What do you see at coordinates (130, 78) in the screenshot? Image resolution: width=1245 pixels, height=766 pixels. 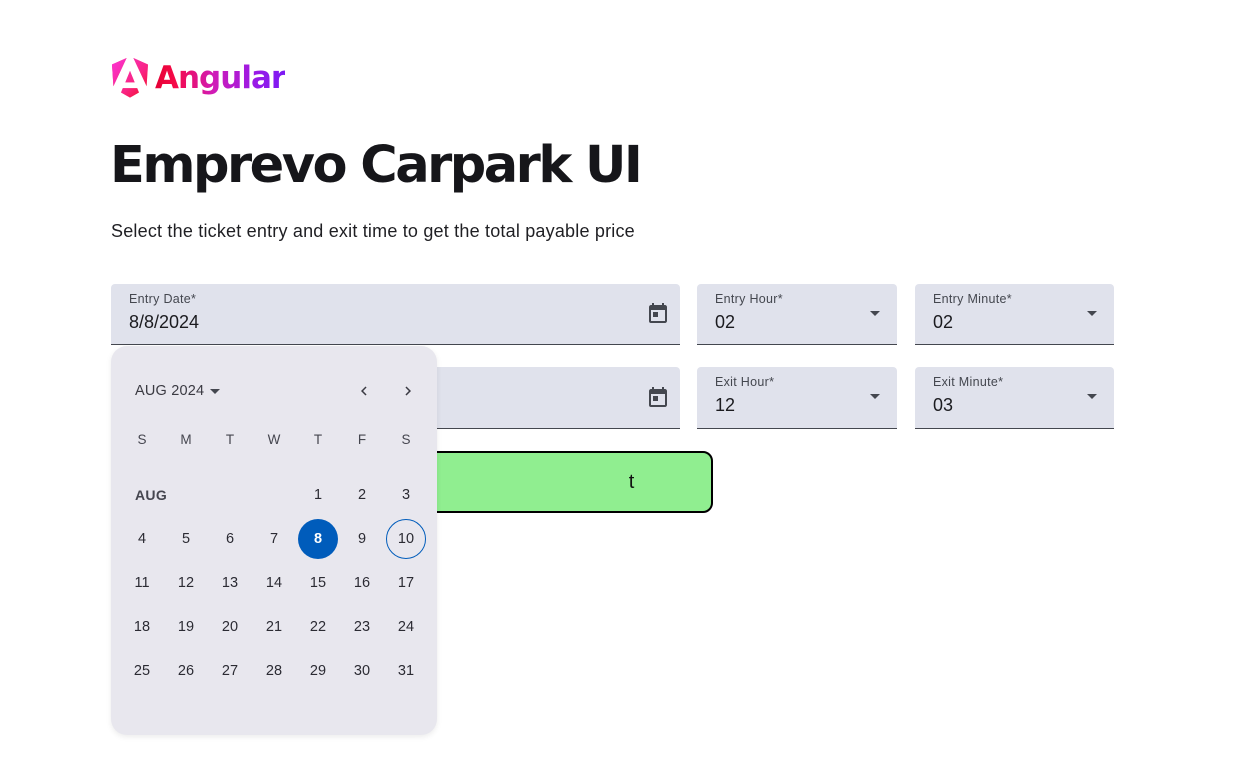 I see `angular-shield-icon` at bounding box center [130, 78].